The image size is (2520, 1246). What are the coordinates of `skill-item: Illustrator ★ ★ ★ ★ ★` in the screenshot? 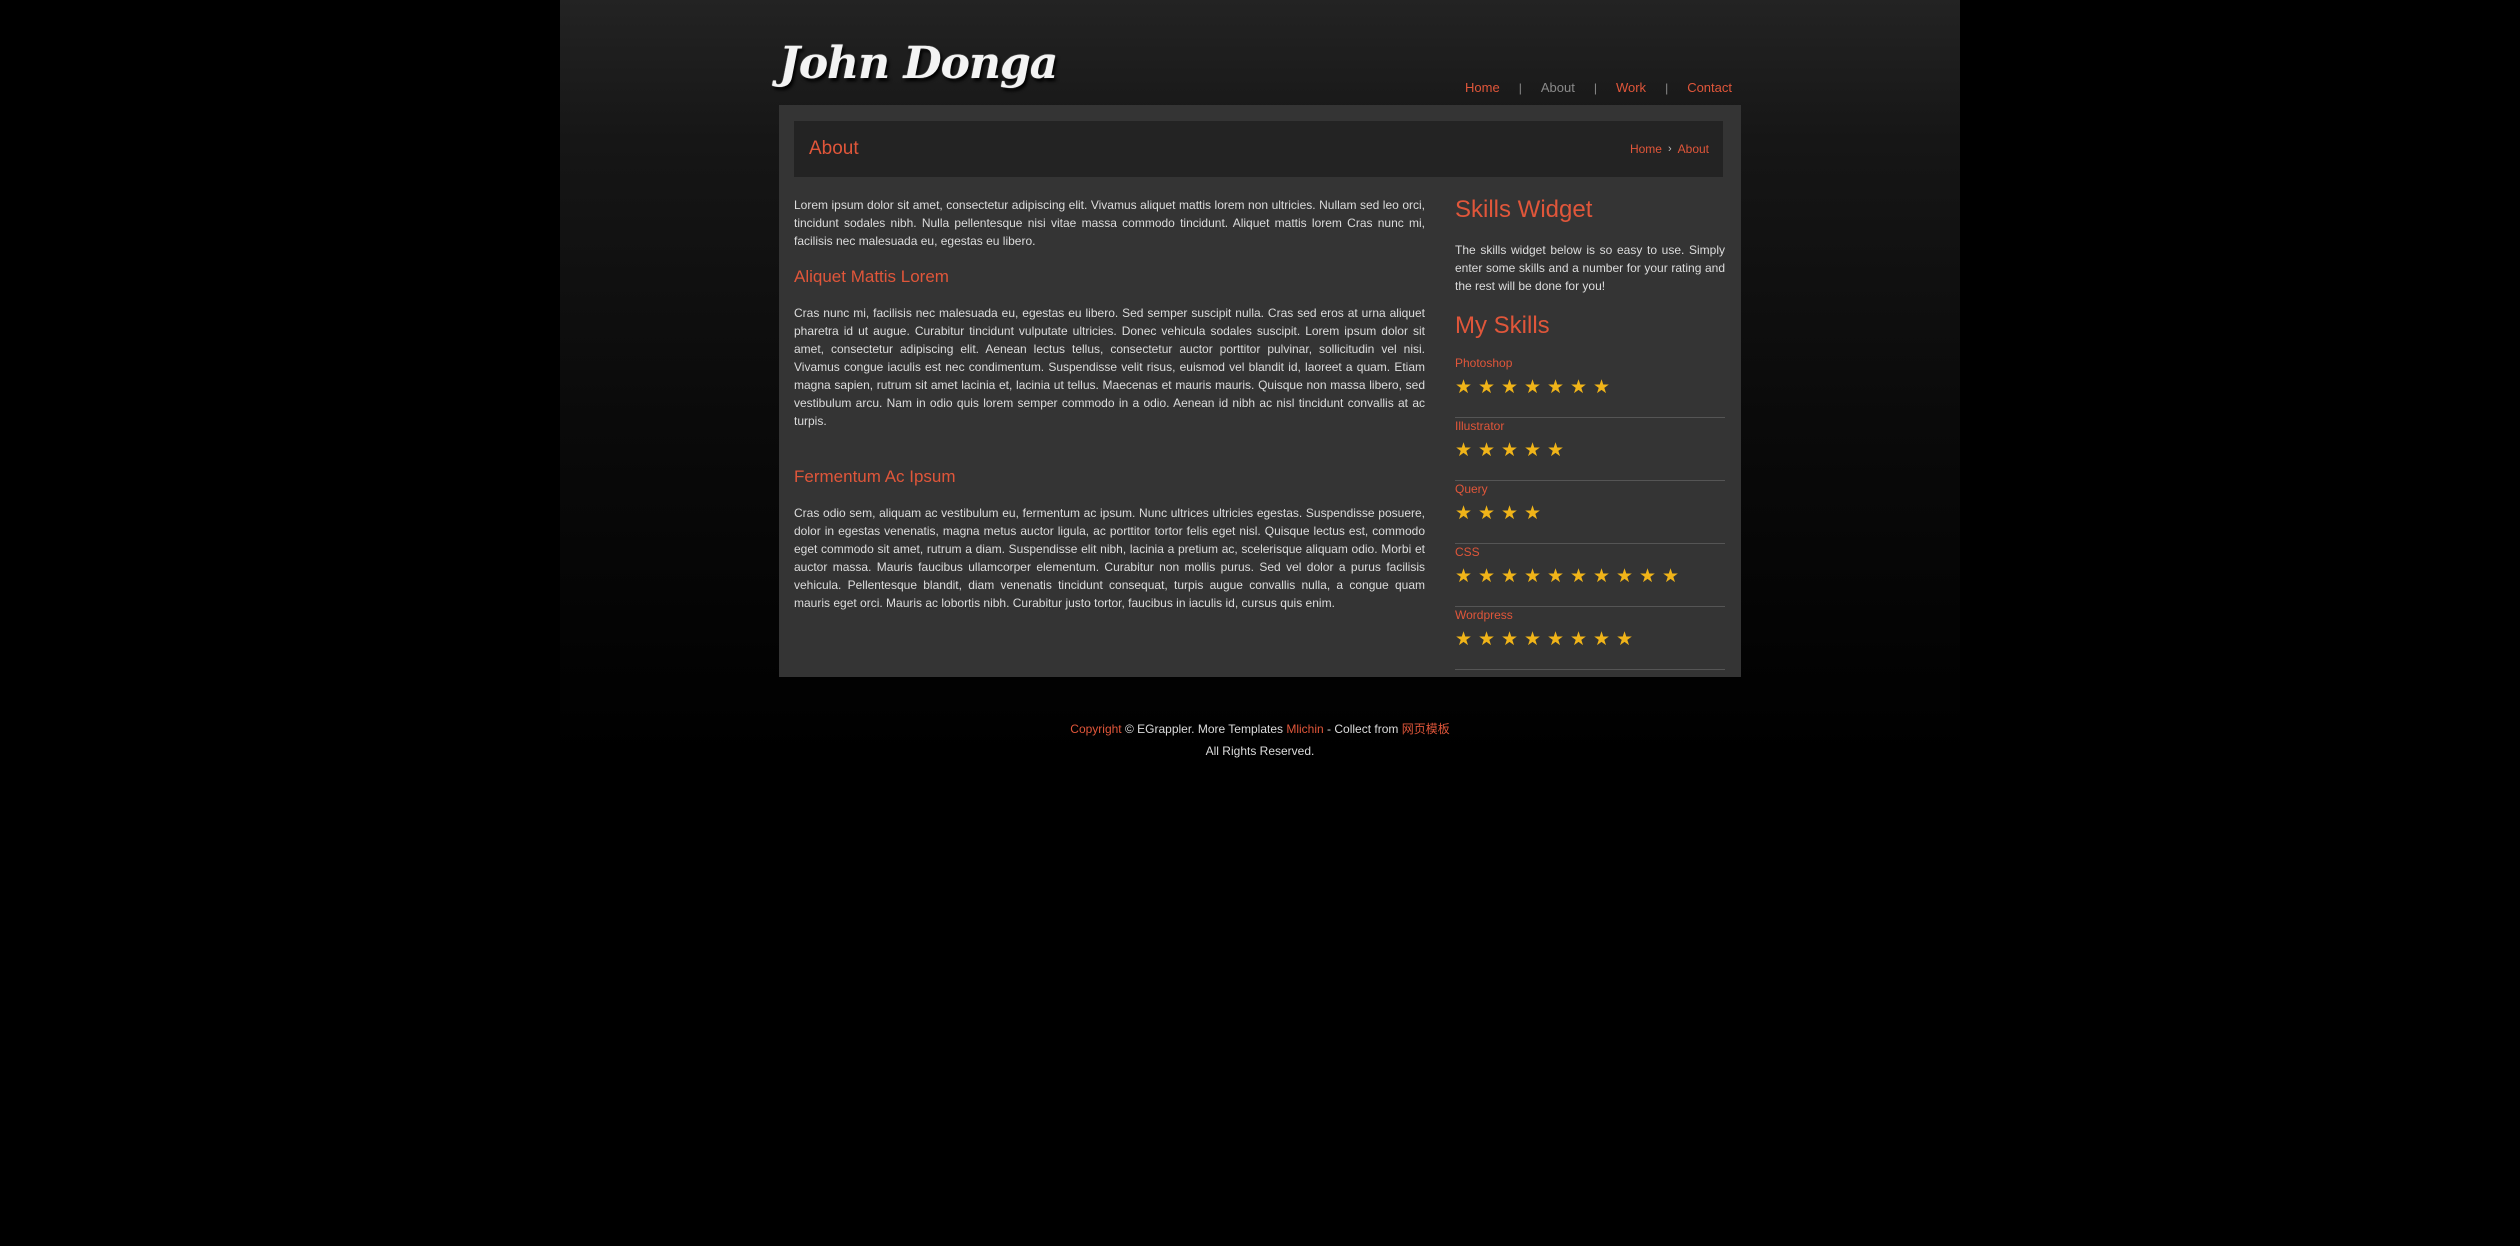 It's located at (1590, 450).